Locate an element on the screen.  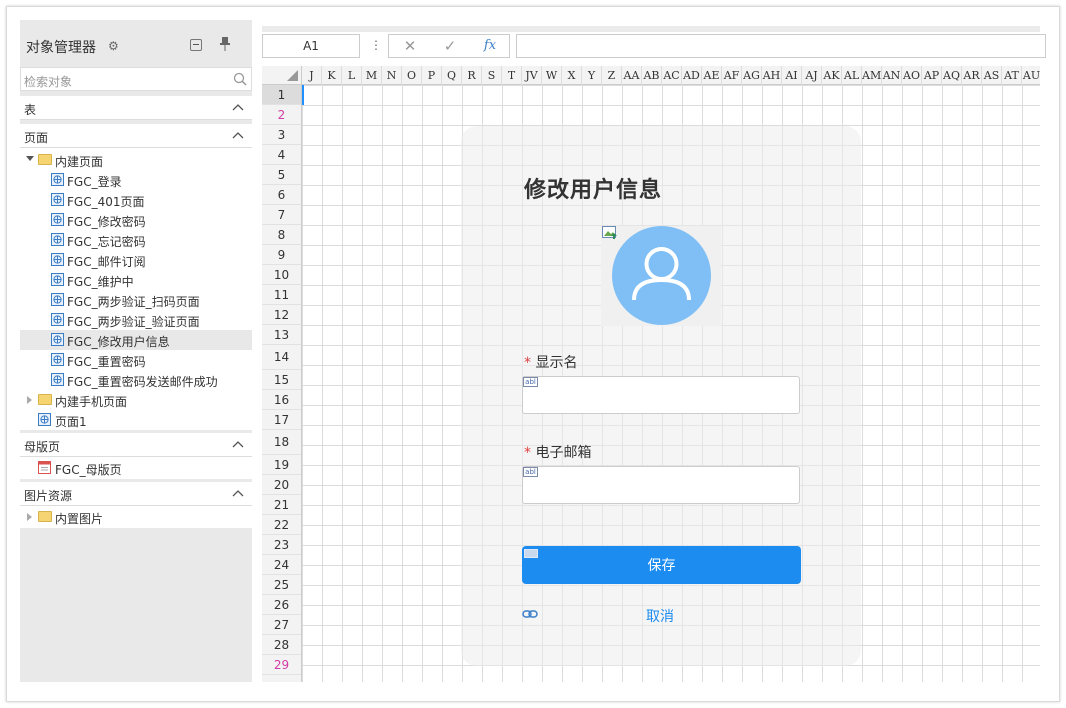
column-header-cell: Y is located at coordinates (592, 75).